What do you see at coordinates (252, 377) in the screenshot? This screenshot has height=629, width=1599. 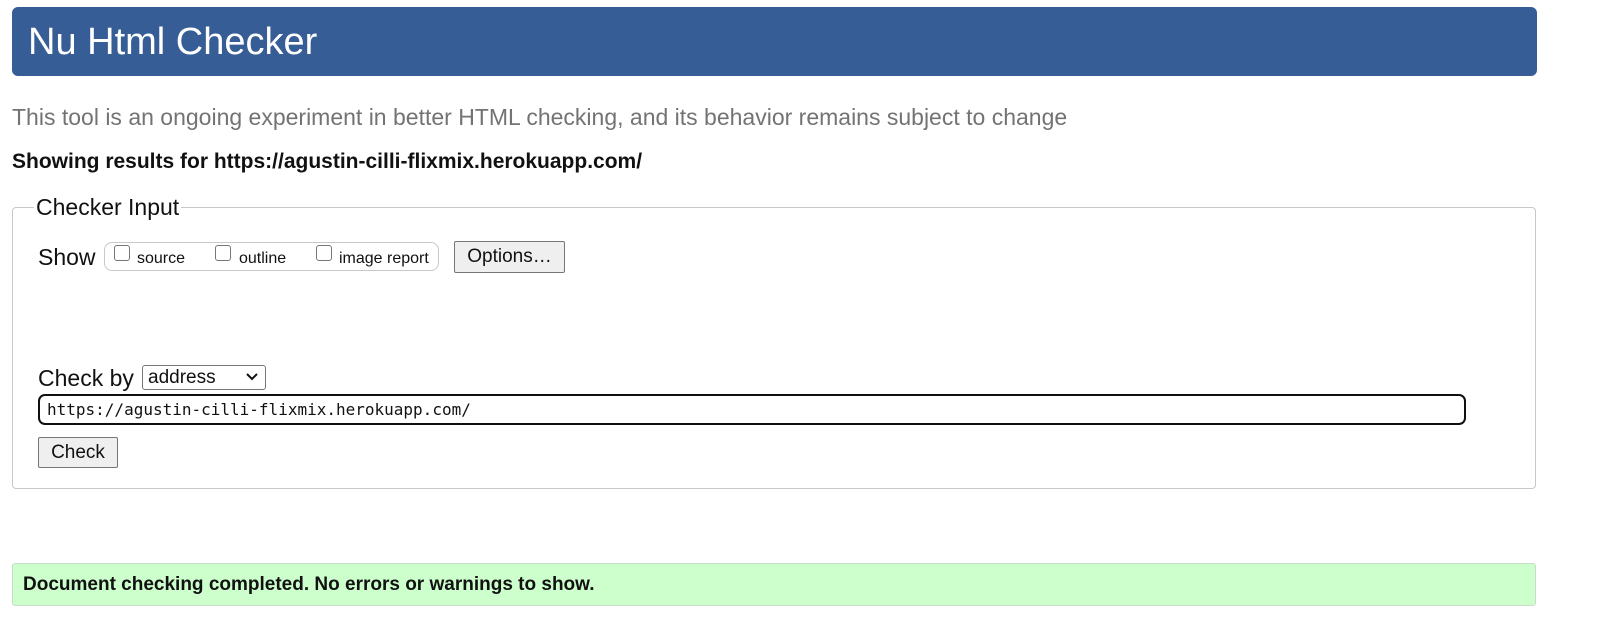 I see `chevron-down-icon` at bounding box center [252, 377].